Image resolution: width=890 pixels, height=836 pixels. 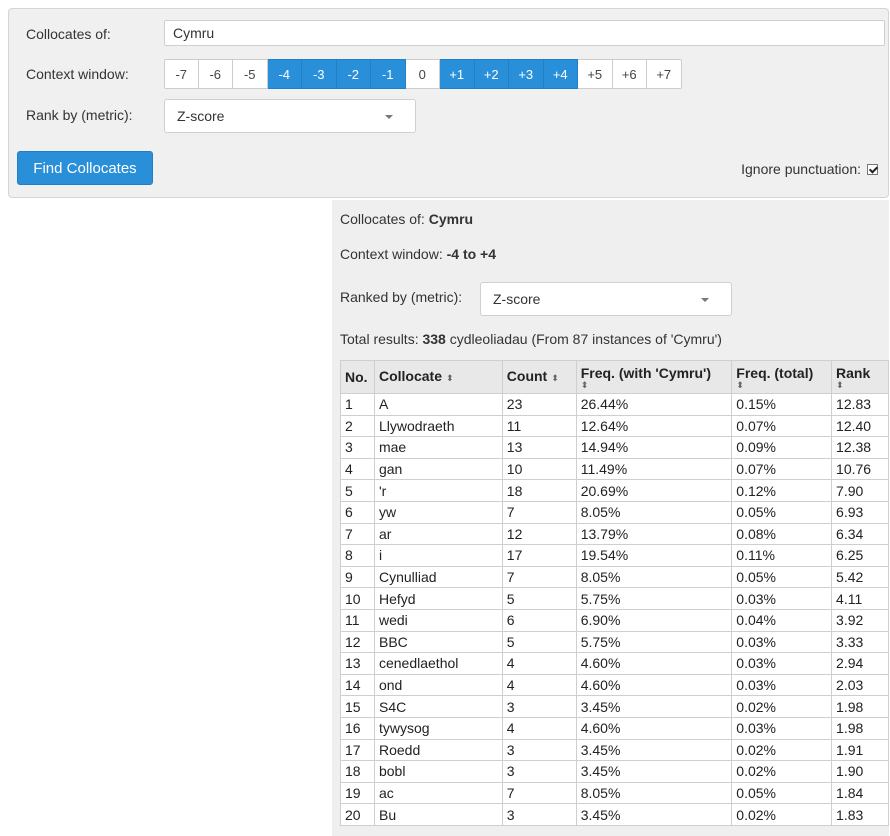 I want to click on total-prefix: Total results:, so click(x=381, y=339).